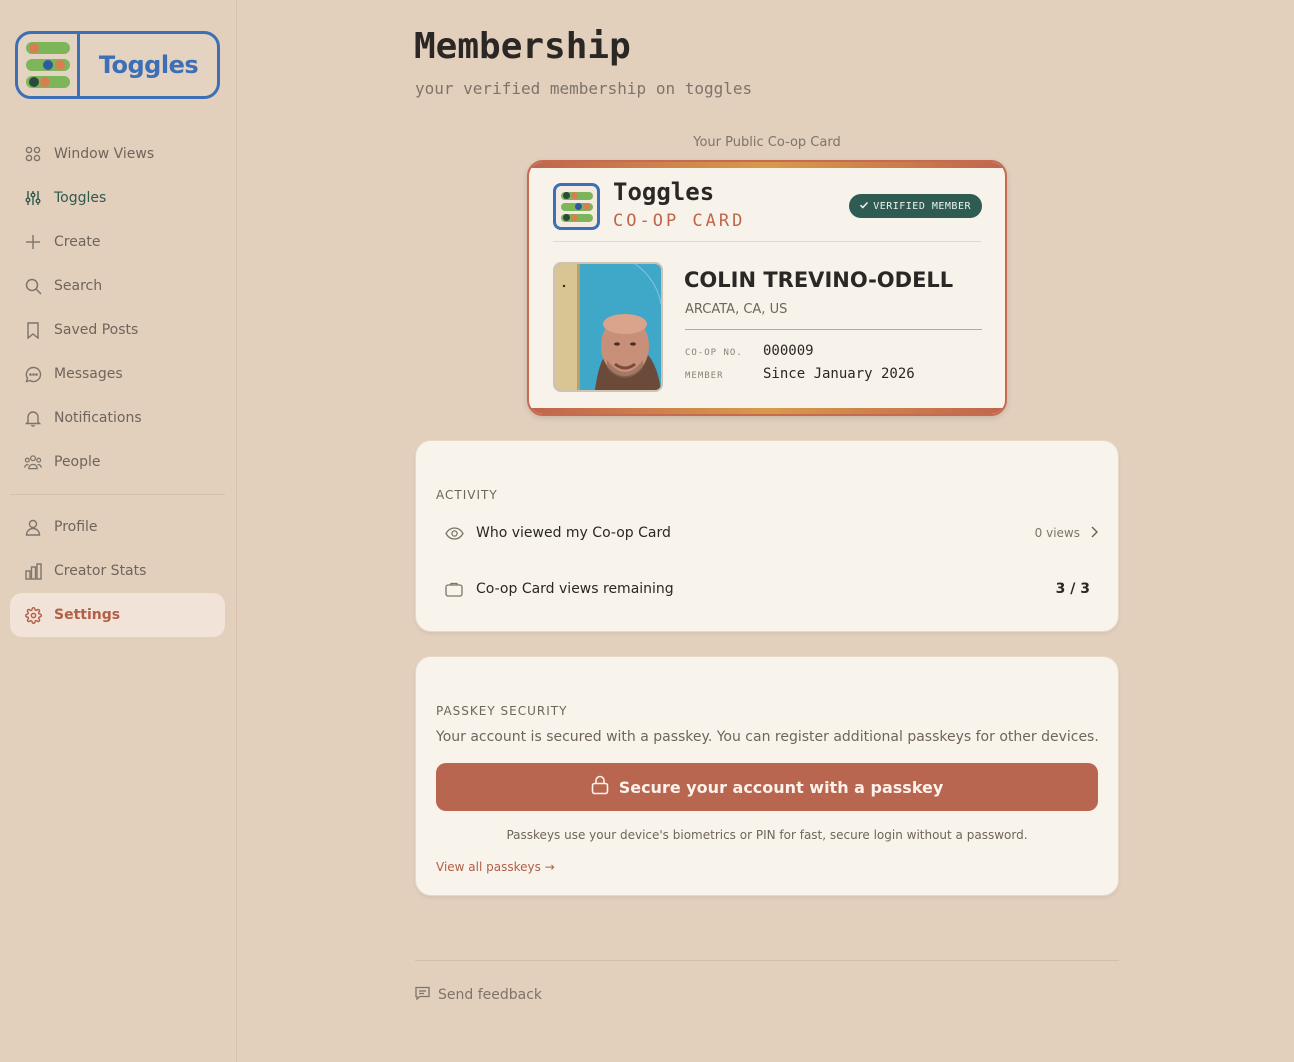 This screenshot has height=1062, width=1294. Describe the element at coordinates (104, 154) in the screenshot. I see `sidebar-item-label: Window Views` at that location.